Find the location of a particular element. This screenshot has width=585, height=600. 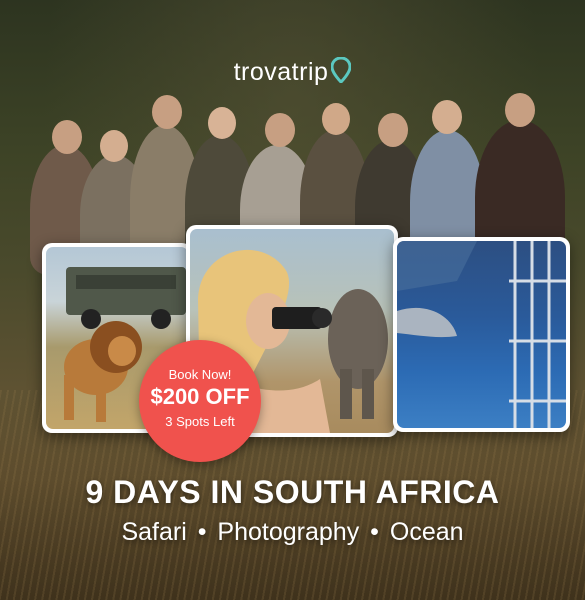

photo-card-shark is located at coordinates (481, 334).